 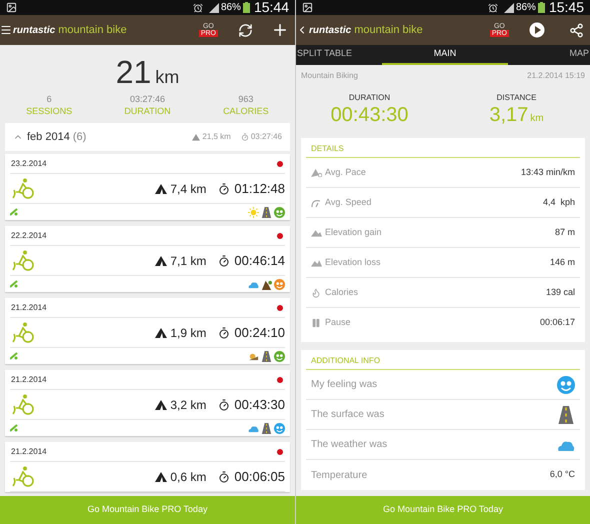 I want to click on activity-date: 21.2.2014 15:19, so click(x=556, y=76).